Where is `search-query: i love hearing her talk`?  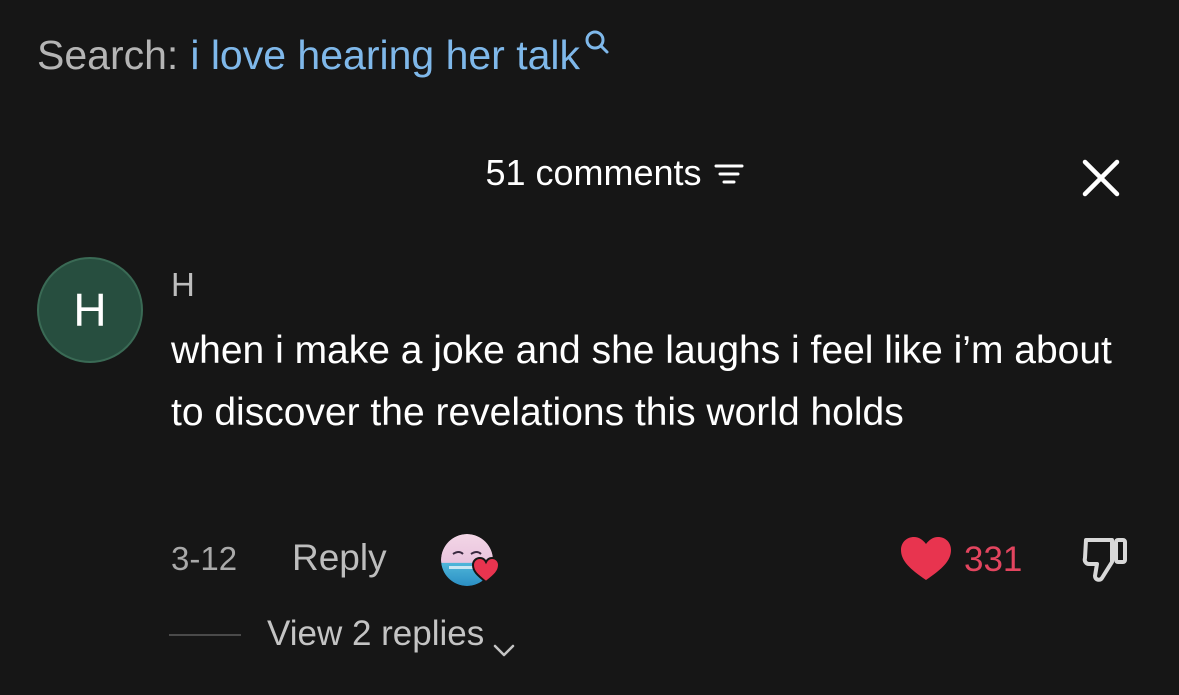 search-query: i love hearing her talk is located at coordinates (385, 55).